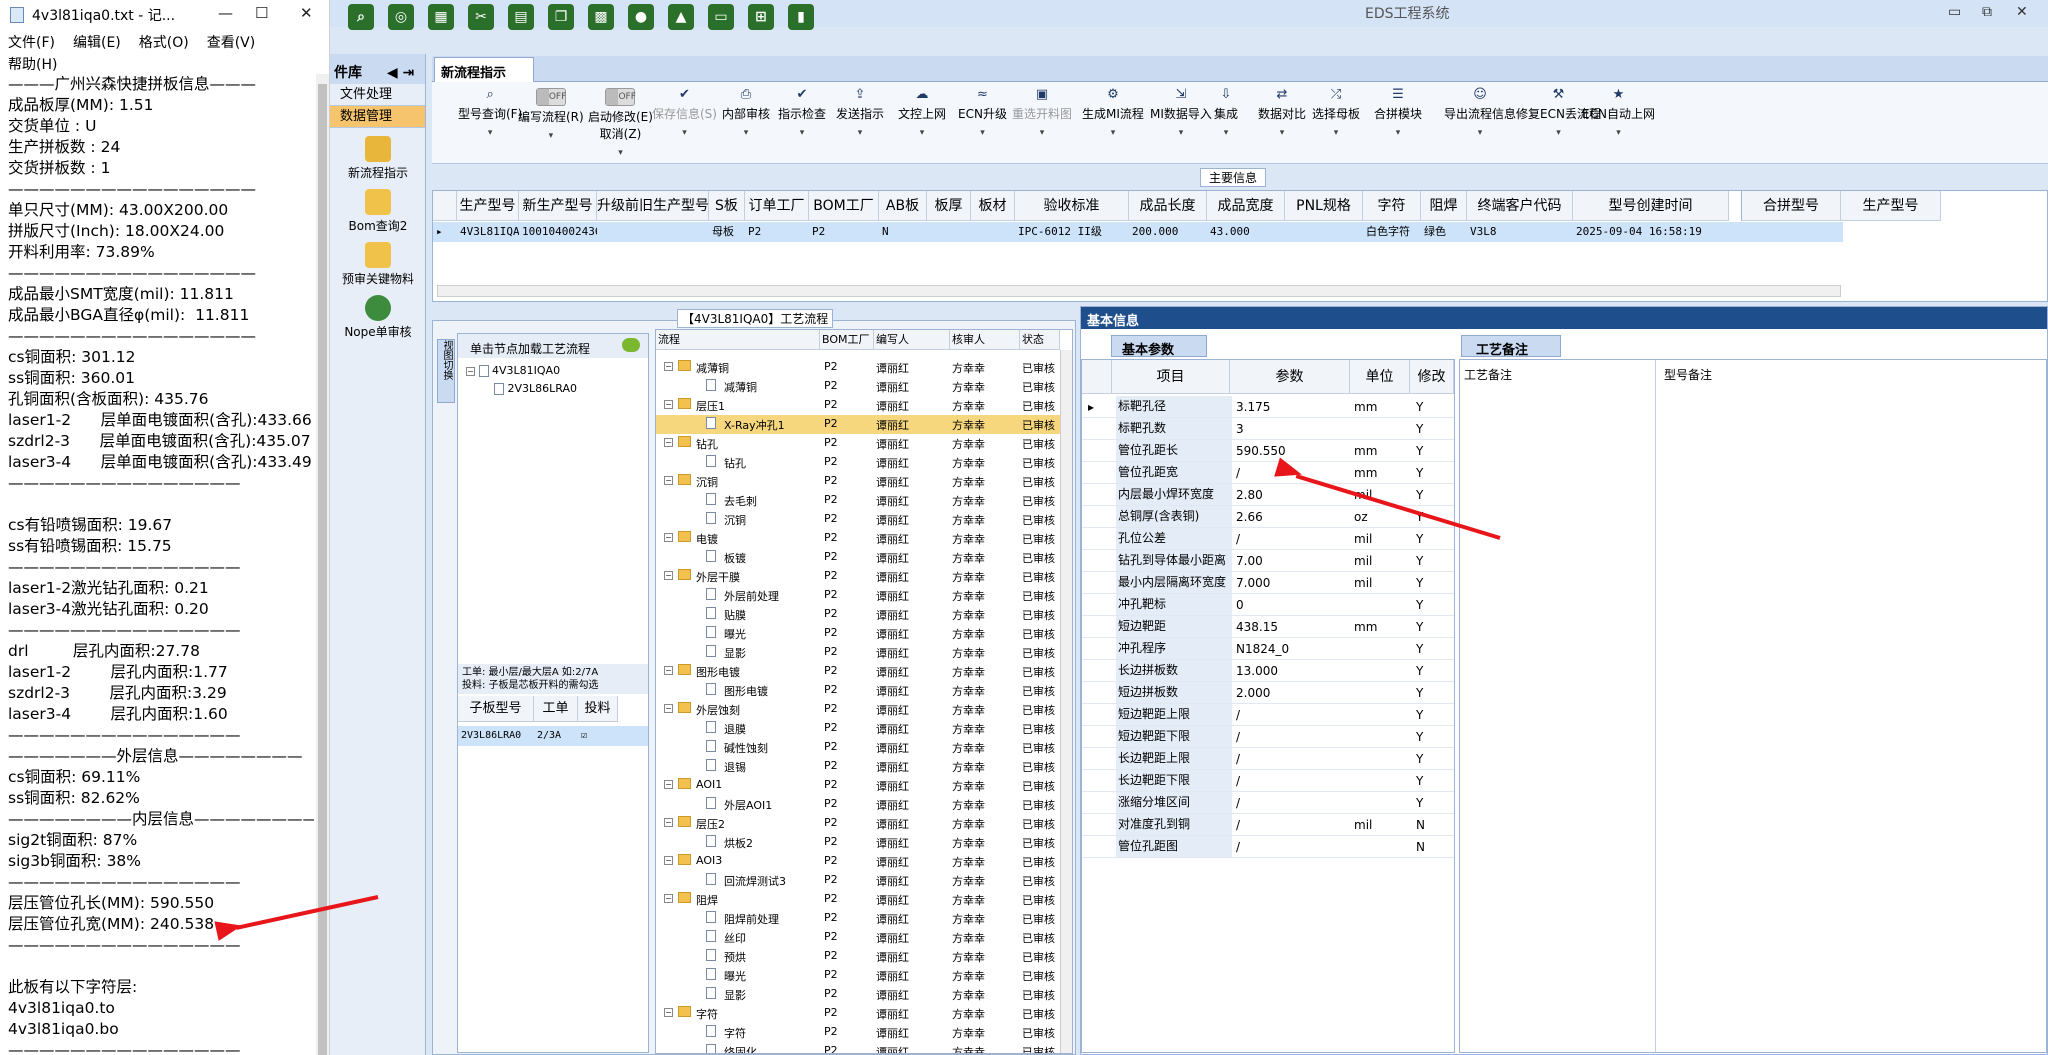 The width and height of the screenshot is (2048, 1055). I want to click on process-row: 曝光 P2 谭丽红 方幸幸 已审核, so click(858, 975).